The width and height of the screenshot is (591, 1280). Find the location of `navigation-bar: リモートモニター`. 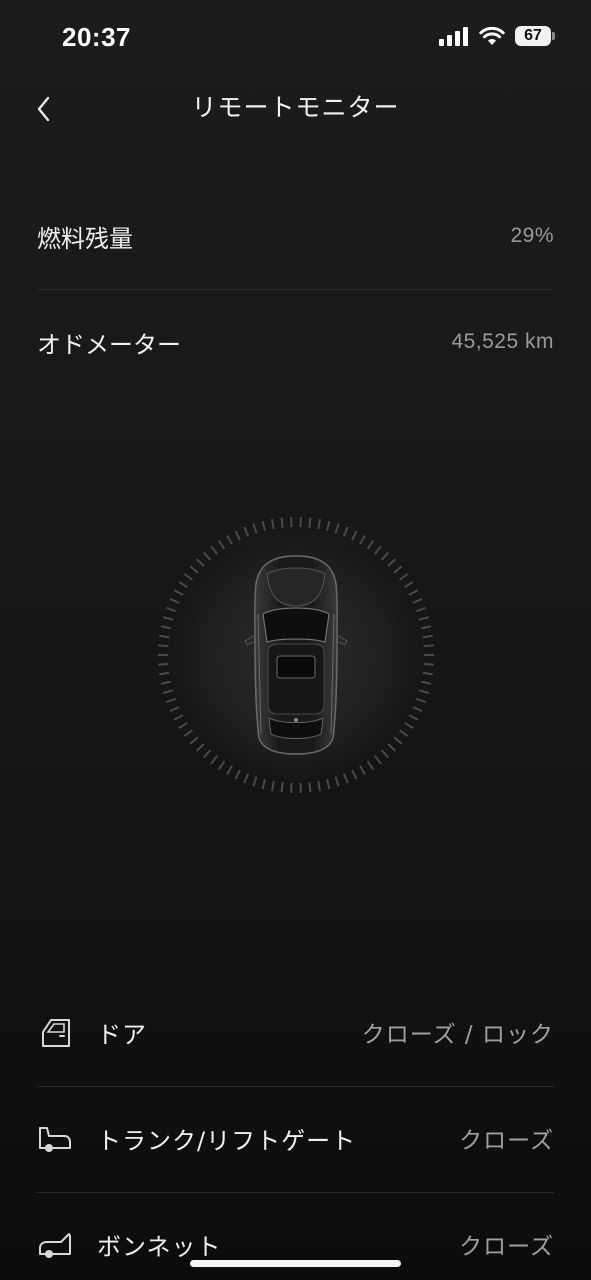

navigation-bar: リモートモニター is located at coordinates (295, 104).